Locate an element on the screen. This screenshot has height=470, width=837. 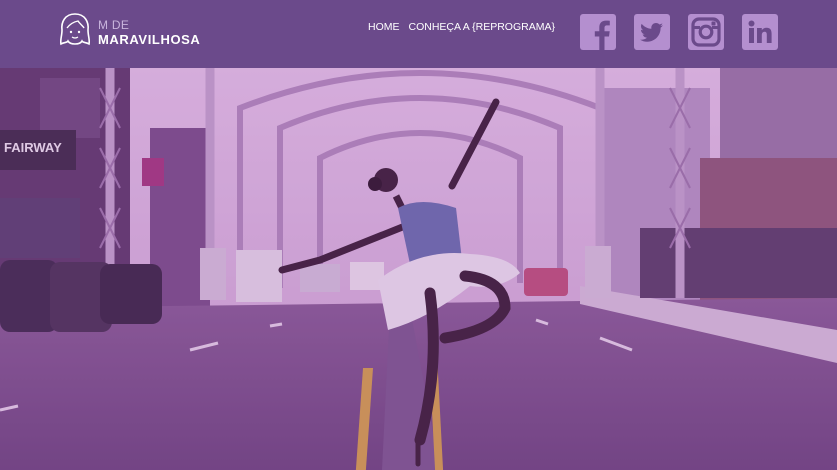
instagram-icon is located at coordinates (706, 32).